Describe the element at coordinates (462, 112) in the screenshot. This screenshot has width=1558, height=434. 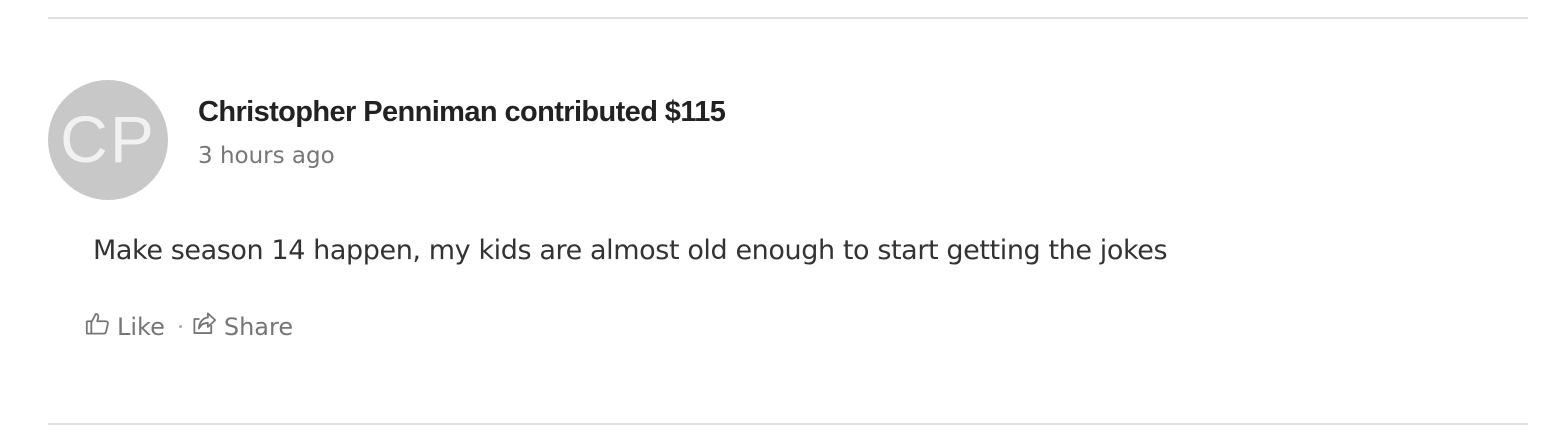
I see `contribution-headline: Christopher Penniman contributed $115` at that location.